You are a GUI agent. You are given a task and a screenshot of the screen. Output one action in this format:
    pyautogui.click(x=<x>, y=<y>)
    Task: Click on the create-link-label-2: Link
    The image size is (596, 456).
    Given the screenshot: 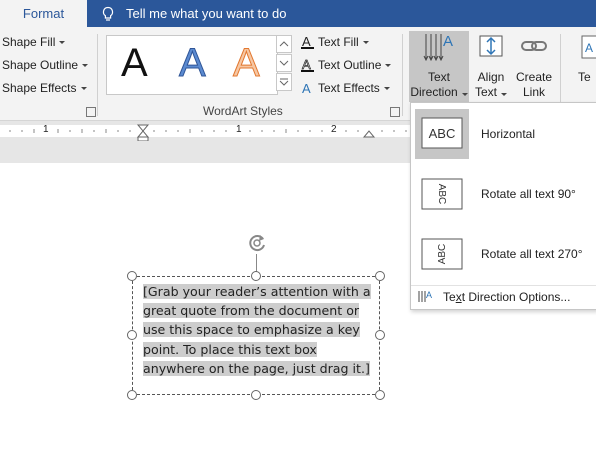 What is the action you would take?
    pyautogui.click(x=533, y=92)
    